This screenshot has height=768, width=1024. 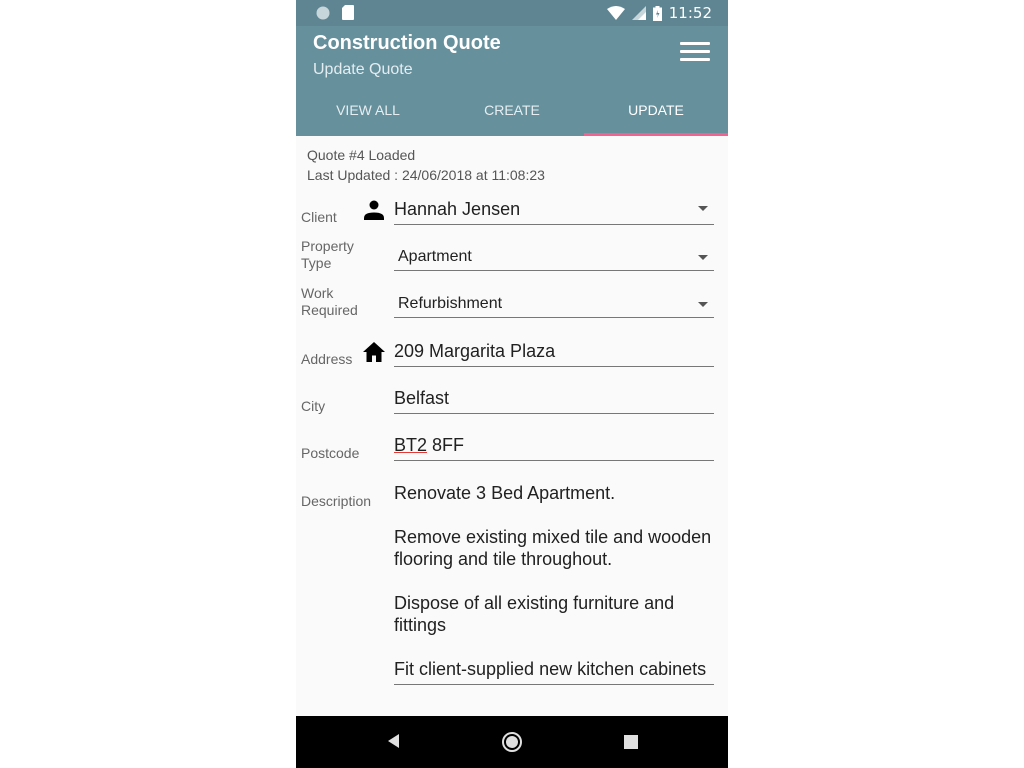 I want to click on work-required-value: Refurbishment, so click(x=450, y=303).